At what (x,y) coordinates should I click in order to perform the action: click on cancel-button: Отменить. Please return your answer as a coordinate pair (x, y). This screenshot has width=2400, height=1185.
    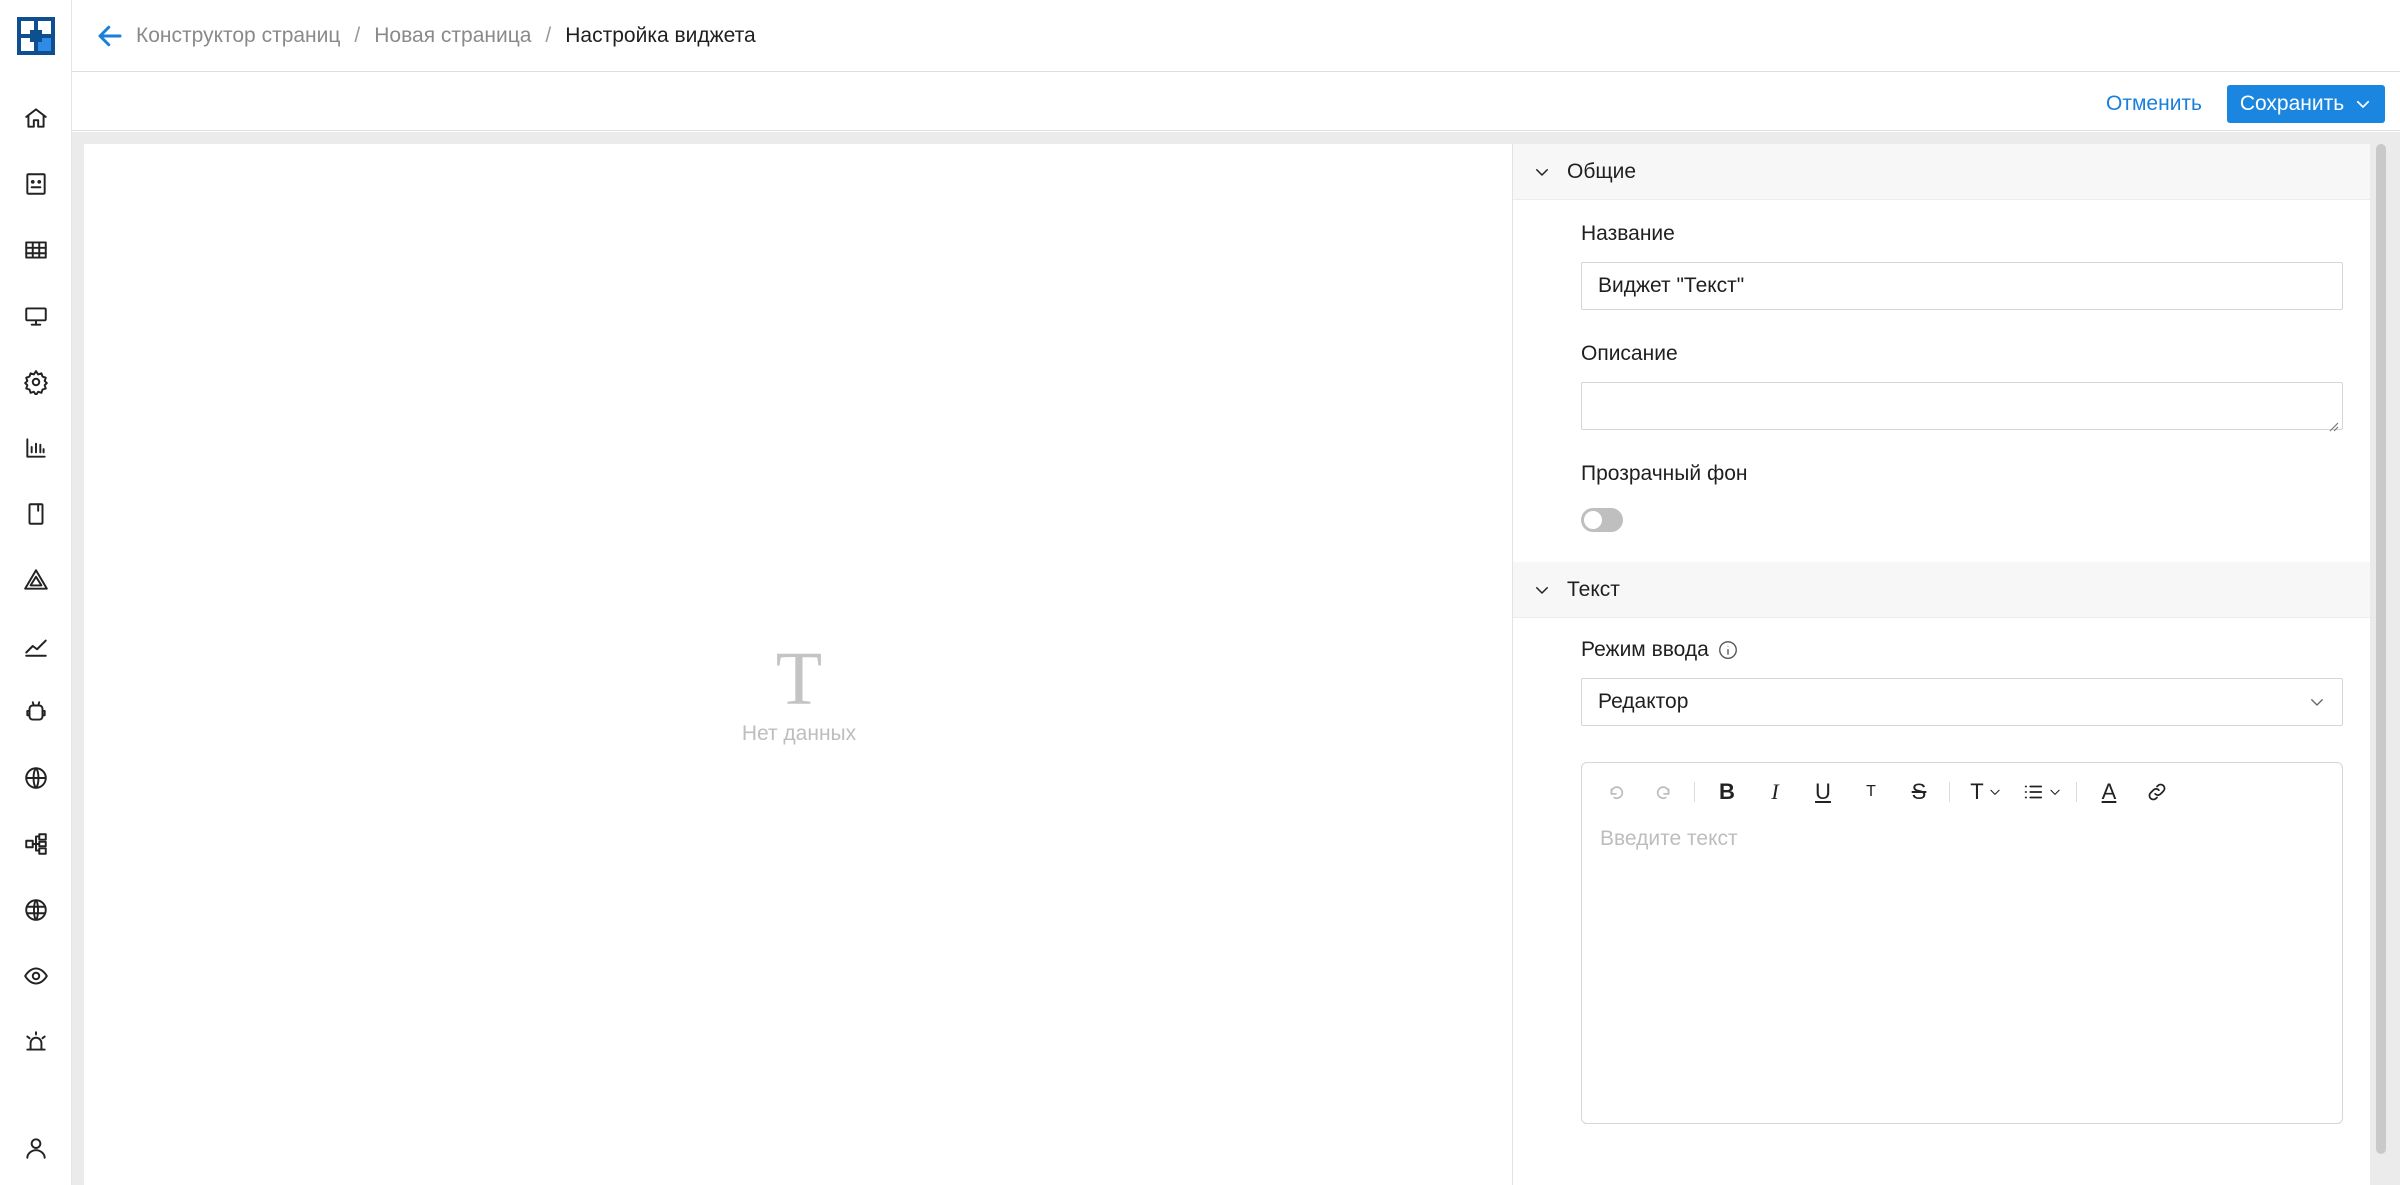
    Looking at the image, I should click on (2154, 104).